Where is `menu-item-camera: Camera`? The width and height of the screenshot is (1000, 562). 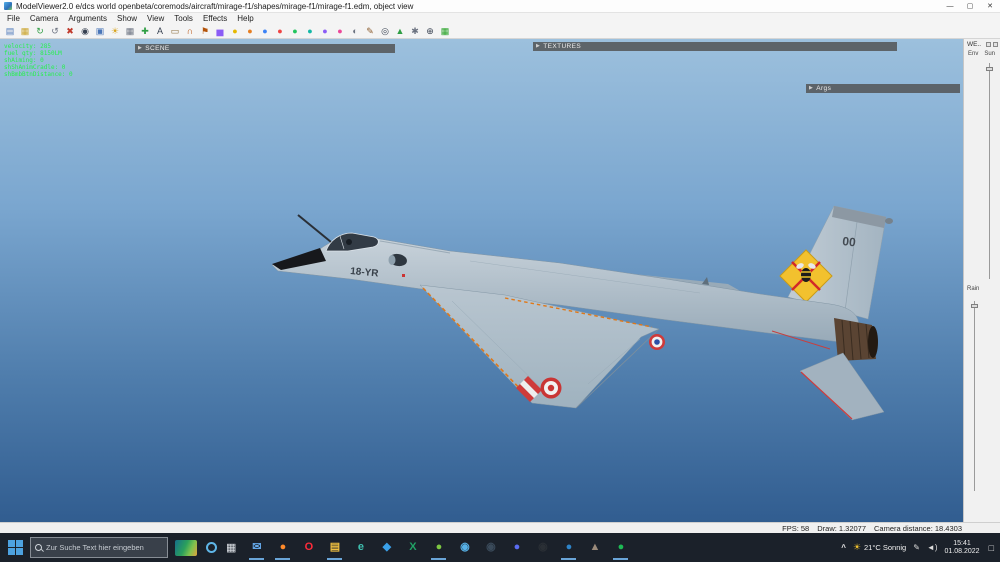
menu-item-camera: Camera is located at coordinates (44, 18).